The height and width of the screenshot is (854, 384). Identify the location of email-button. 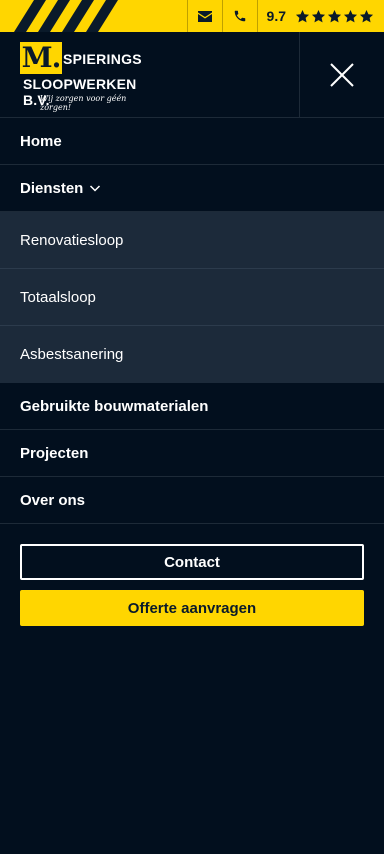
(204, 16).